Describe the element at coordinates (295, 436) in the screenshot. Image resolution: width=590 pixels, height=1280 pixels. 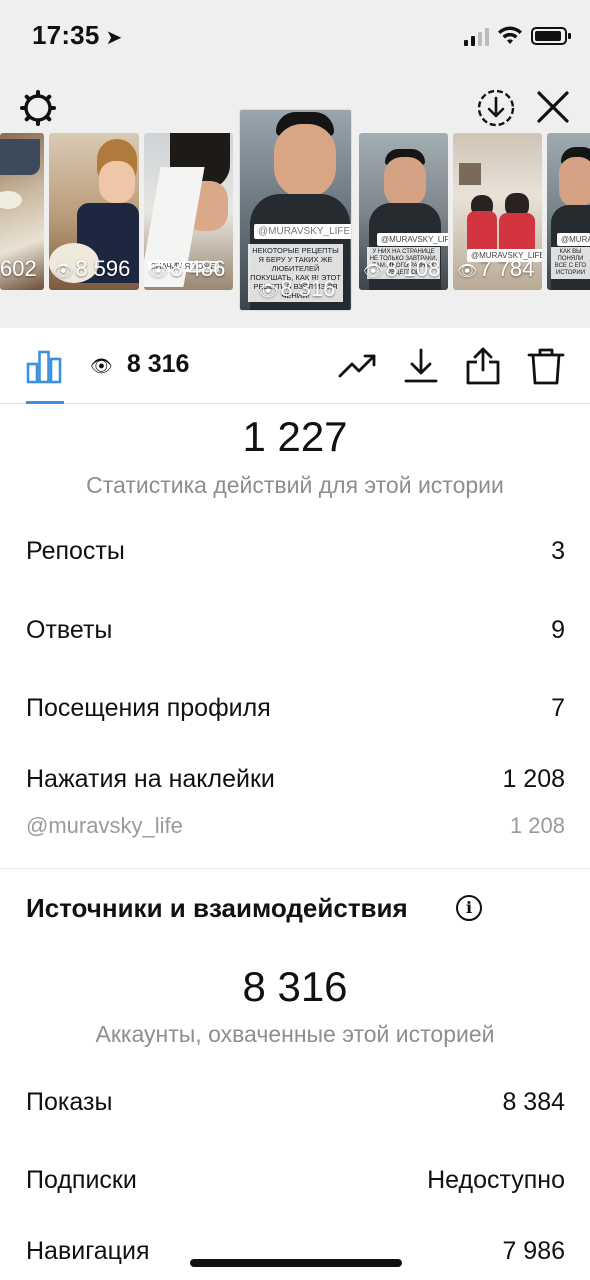
I see `actions-total: 1 227` at that location.